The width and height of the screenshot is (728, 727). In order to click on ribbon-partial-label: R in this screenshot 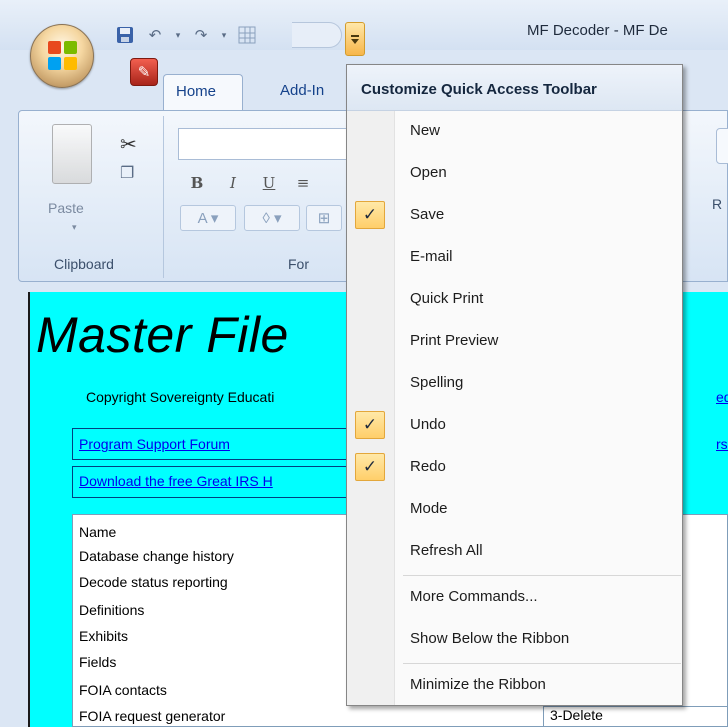, I will do `click(717, 204)`.